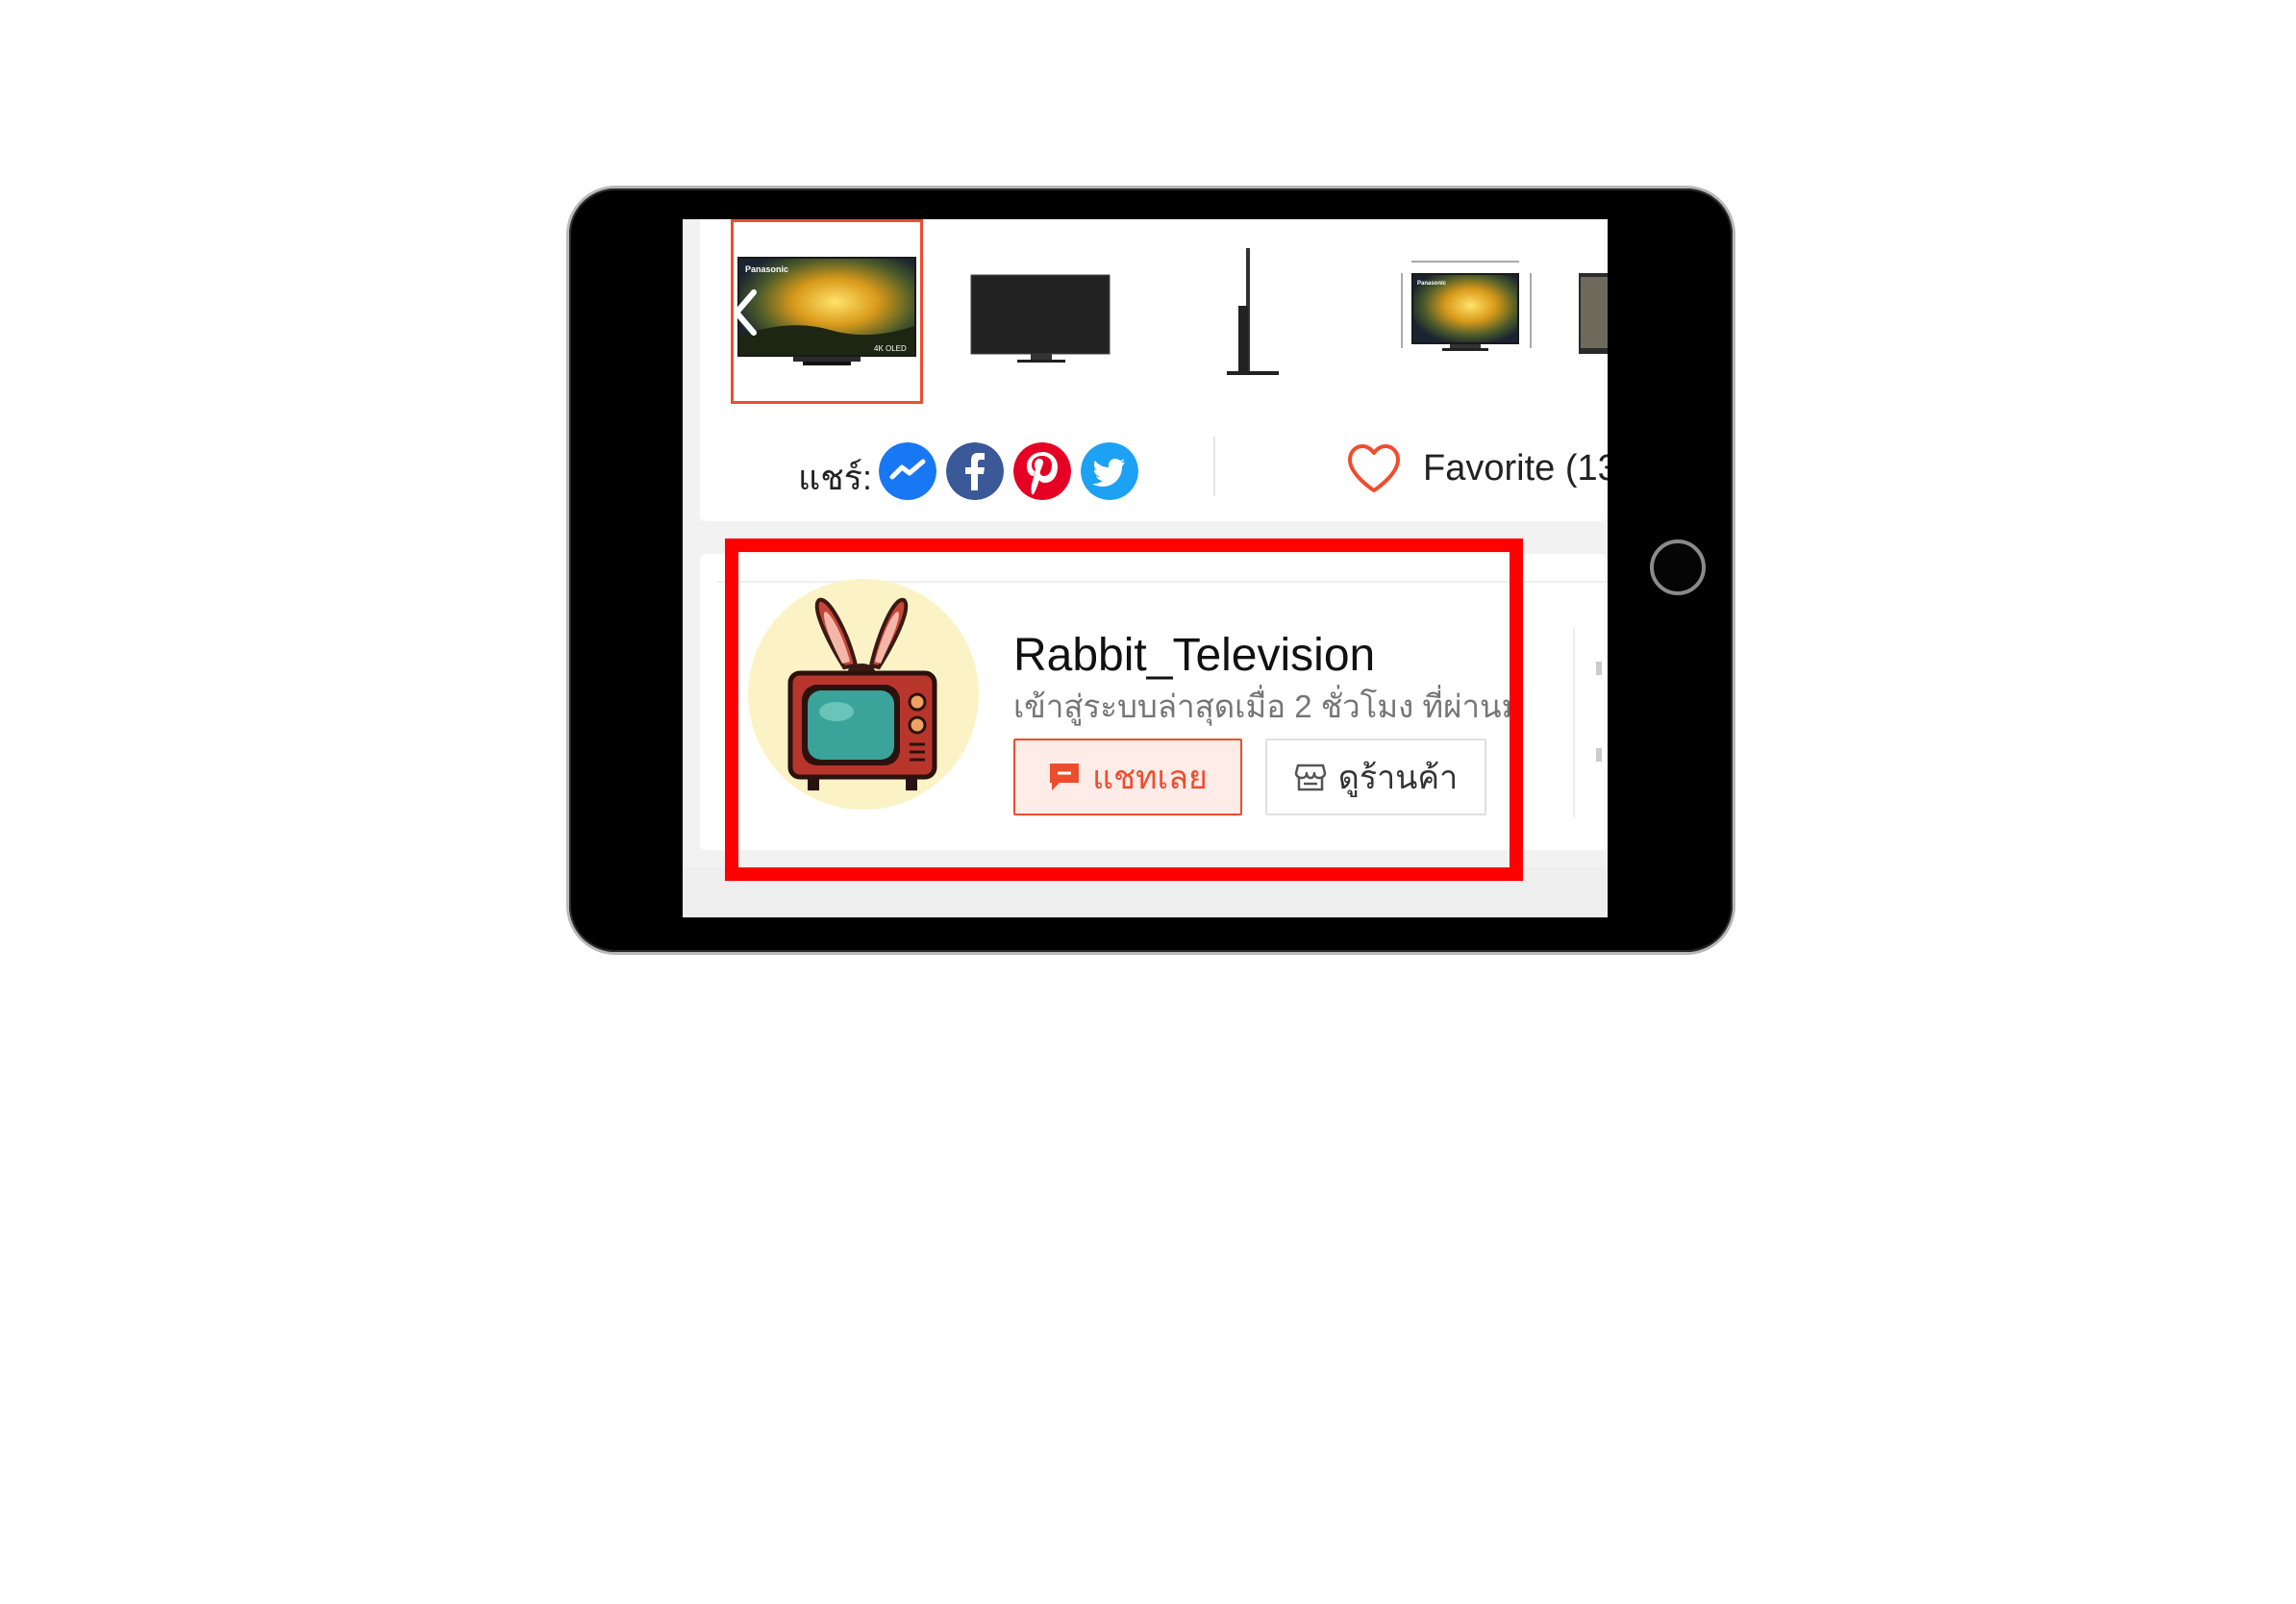 This screenshot has height=1604, width=2296. I want to click on tv-back-thumbnail, so click(1038, 311).